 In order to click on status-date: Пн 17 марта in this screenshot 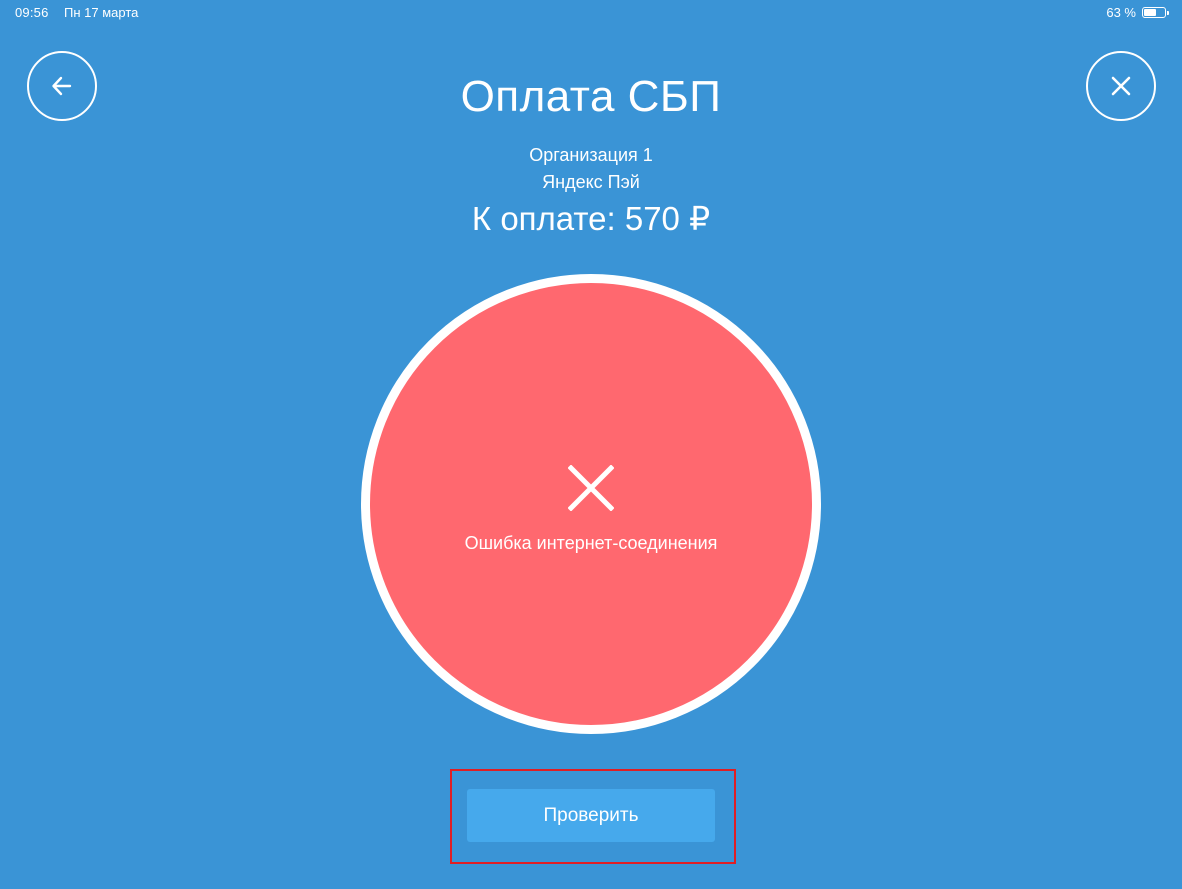, I will do `click(101, 12)`.